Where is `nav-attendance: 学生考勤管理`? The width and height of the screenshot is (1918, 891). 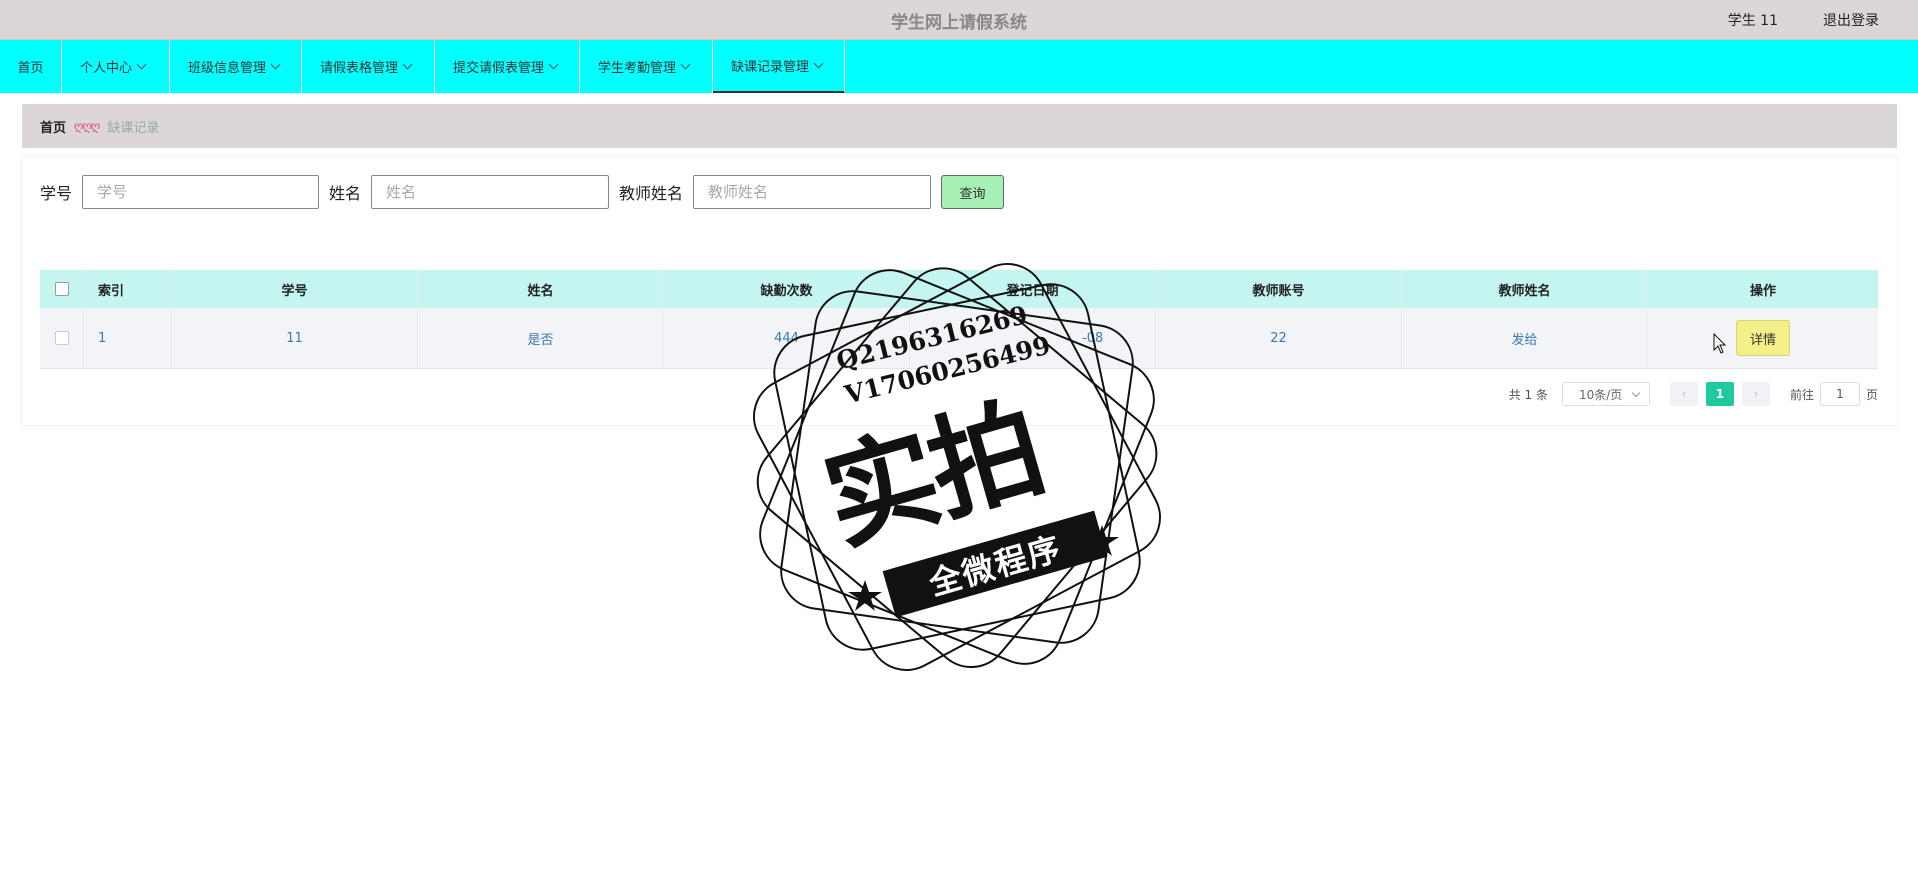
nav-attendance: 学生考勤管理 is located at coordinates (646, 66).